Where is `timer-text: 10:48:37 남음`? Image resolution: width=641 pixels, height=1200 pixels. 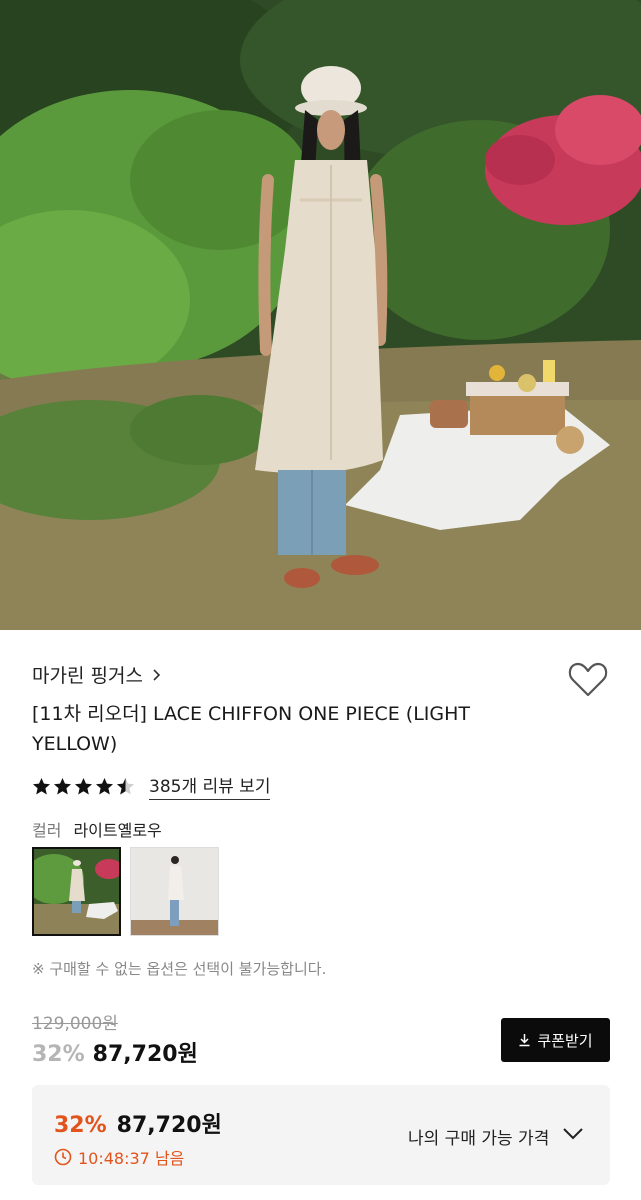
timer-text: 10:48:37 남음 is located at coordinates (131, 1158).